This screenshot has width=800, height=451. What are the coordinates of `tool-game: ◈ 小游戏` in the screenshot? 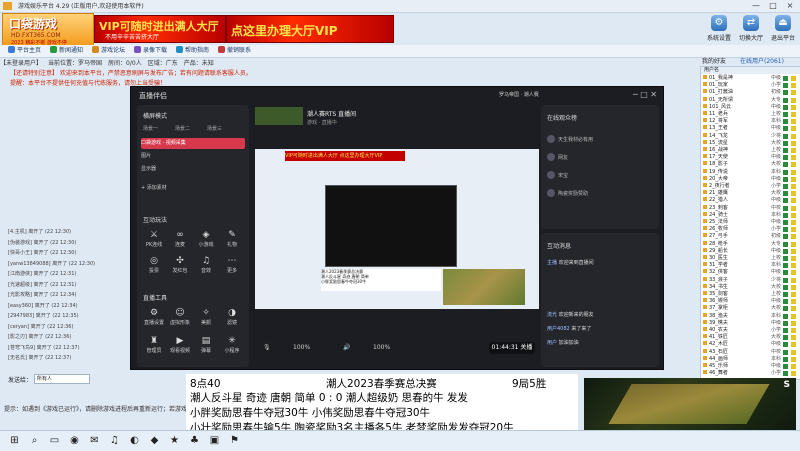 It's located at (206, 241).